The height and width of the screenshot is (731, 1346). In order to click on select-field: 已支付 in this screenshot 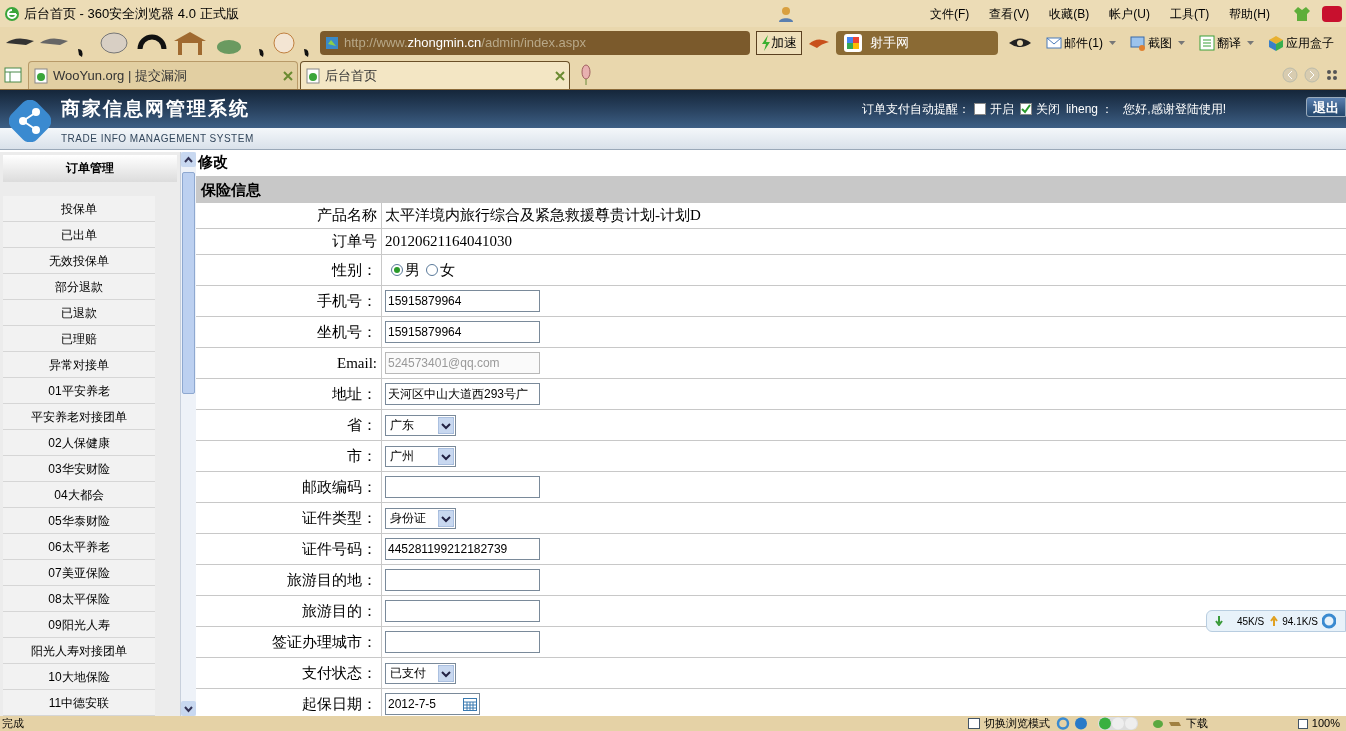, I will do `click(420, 673)`.